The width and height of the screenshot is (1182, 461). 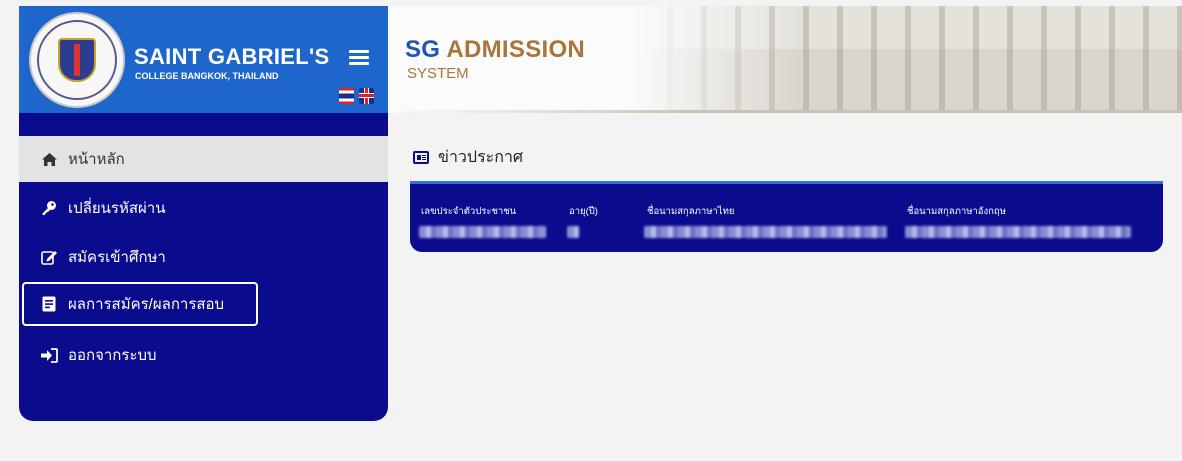 I want to click on redacted-id-value, so click(x=482, y=232).